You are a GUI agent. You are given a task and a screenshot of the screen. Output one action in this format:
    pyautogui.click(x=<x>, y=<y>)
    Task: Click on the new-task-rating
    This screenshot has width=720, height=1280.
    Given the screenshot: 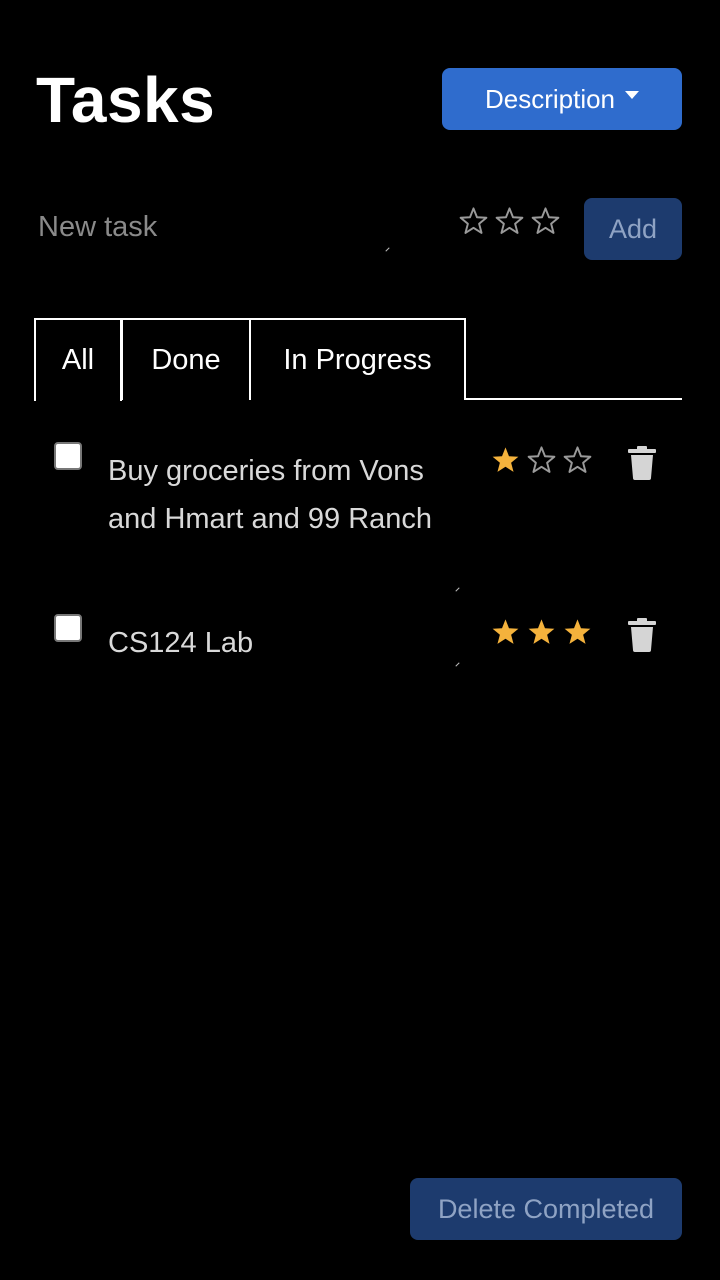 What is the action you would take?
    pyautogui.click(x=509, y=221)
    